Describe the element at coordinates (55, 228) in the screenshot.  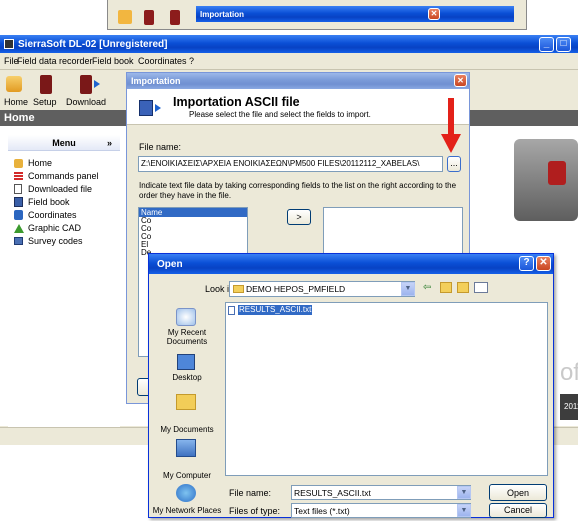
I see `sidebar-item-label: Graphic CAD` at that location.